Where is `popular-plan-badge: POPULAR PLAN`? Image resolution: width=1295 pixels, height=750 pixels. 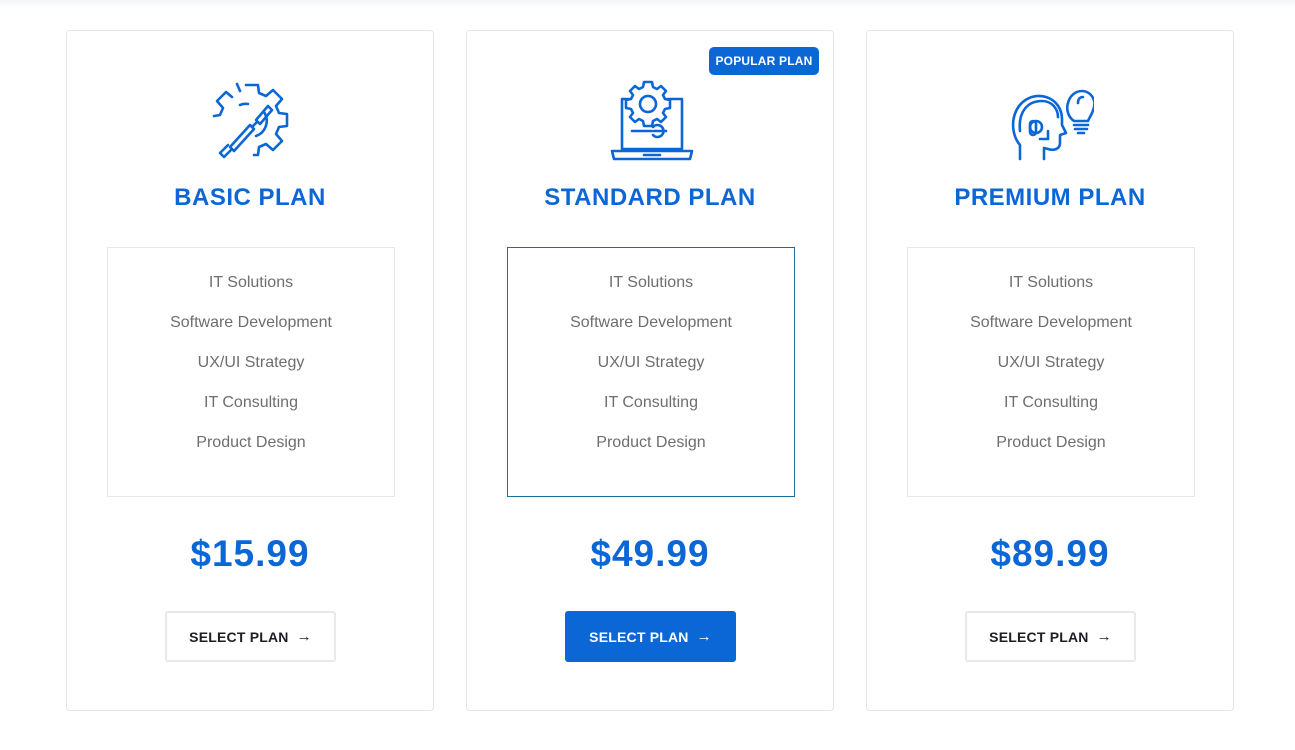 popular-plan-badge: POPULAR PLAN is located at coordinates (764, 61).